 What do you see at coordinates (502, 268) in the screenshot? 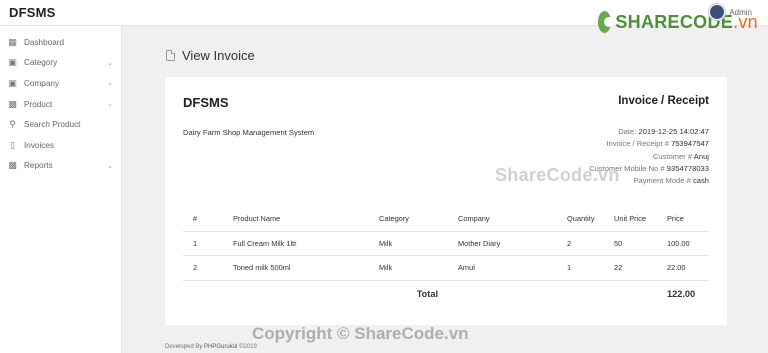
I see `table-cell: Amul` at bounding box center [502, 268].